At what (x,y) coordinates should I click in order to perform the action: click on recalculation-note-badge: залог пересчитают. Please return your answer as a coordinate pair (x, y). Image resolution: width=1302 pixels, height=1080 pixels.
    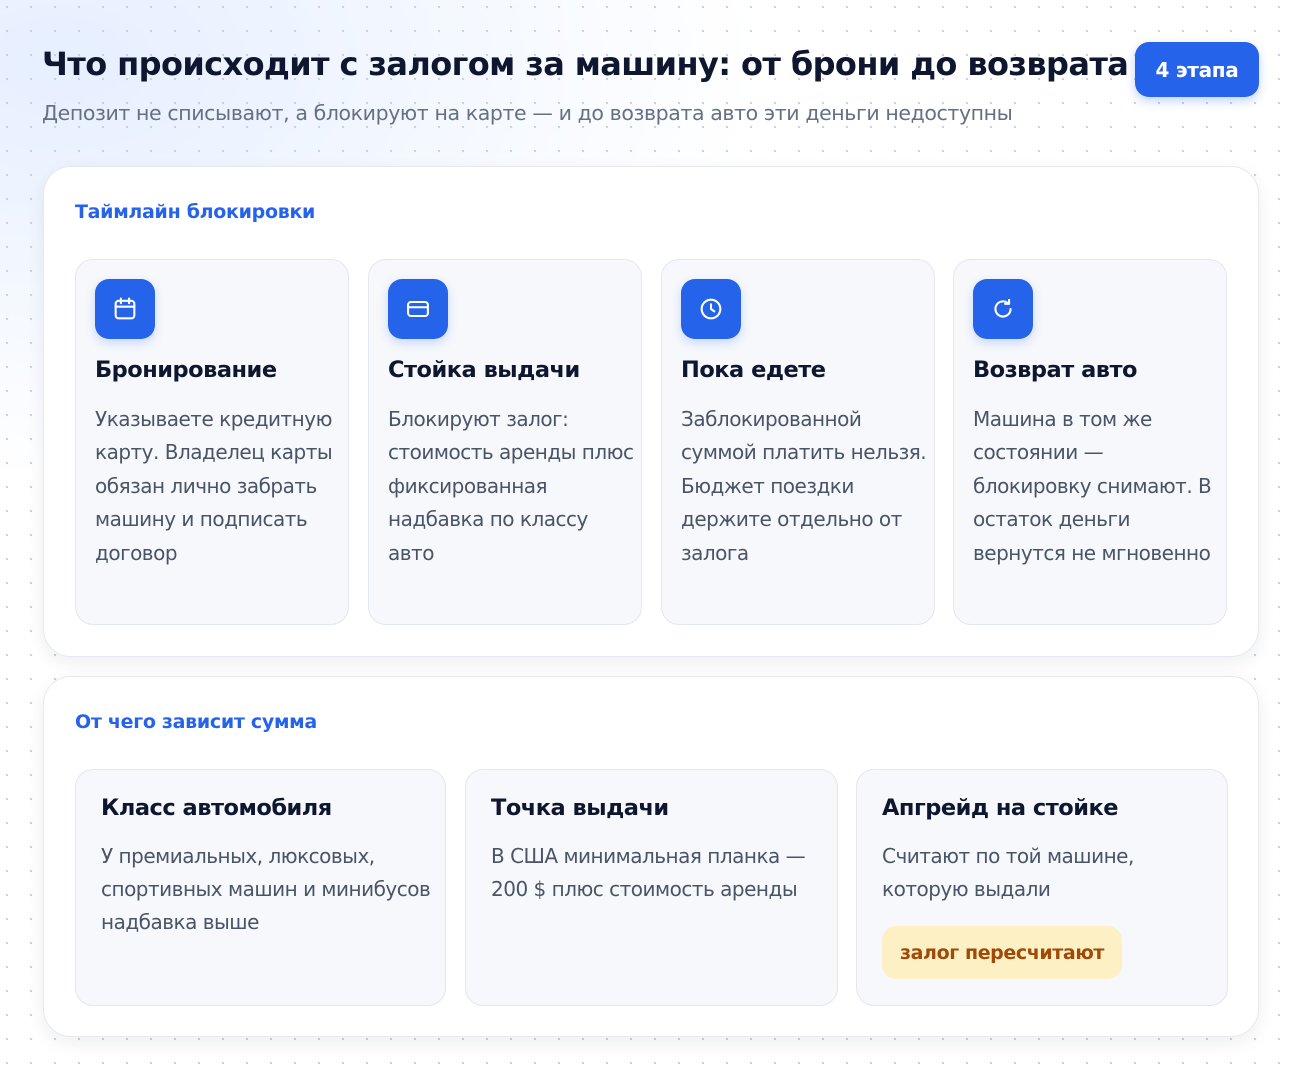
    Looking at the image, I should click on (1002, 952).